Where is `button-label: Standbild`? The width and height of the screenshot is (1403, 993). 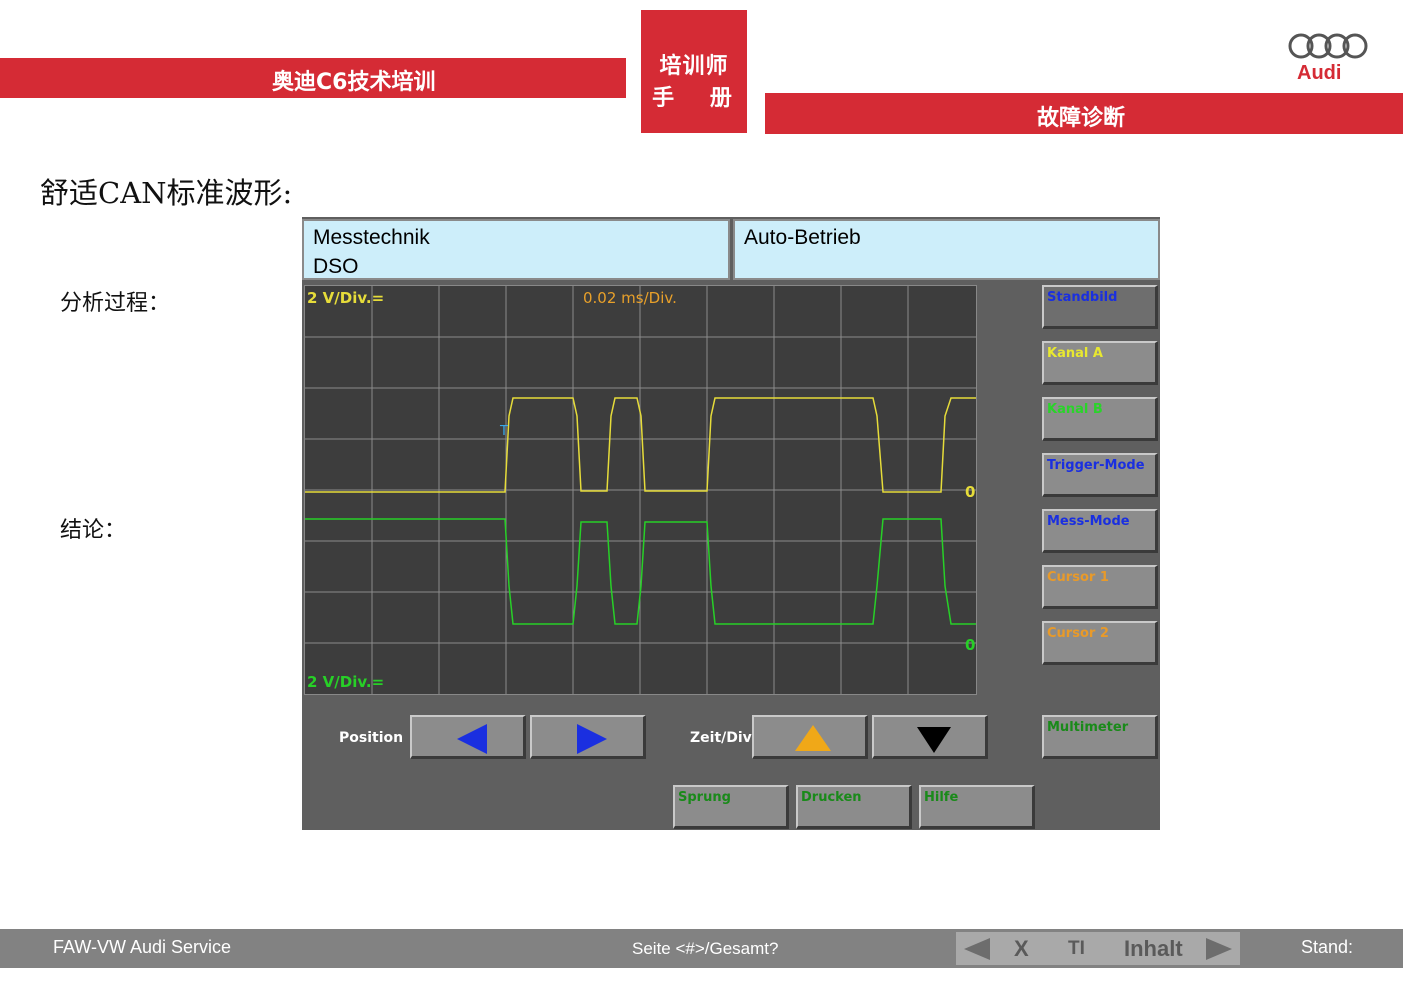 button-label: Standbild is located at coordinates (1082, 297).